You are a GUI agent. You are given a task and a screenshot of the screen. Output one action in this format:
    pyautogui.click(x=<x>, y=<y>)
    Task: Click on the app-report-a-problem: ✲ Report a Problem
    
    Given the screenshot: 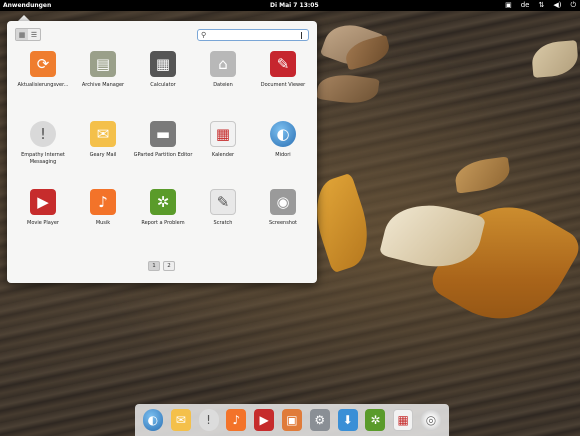 What is the action you would take?
    pyautogui.click(x=163, y=208)
    